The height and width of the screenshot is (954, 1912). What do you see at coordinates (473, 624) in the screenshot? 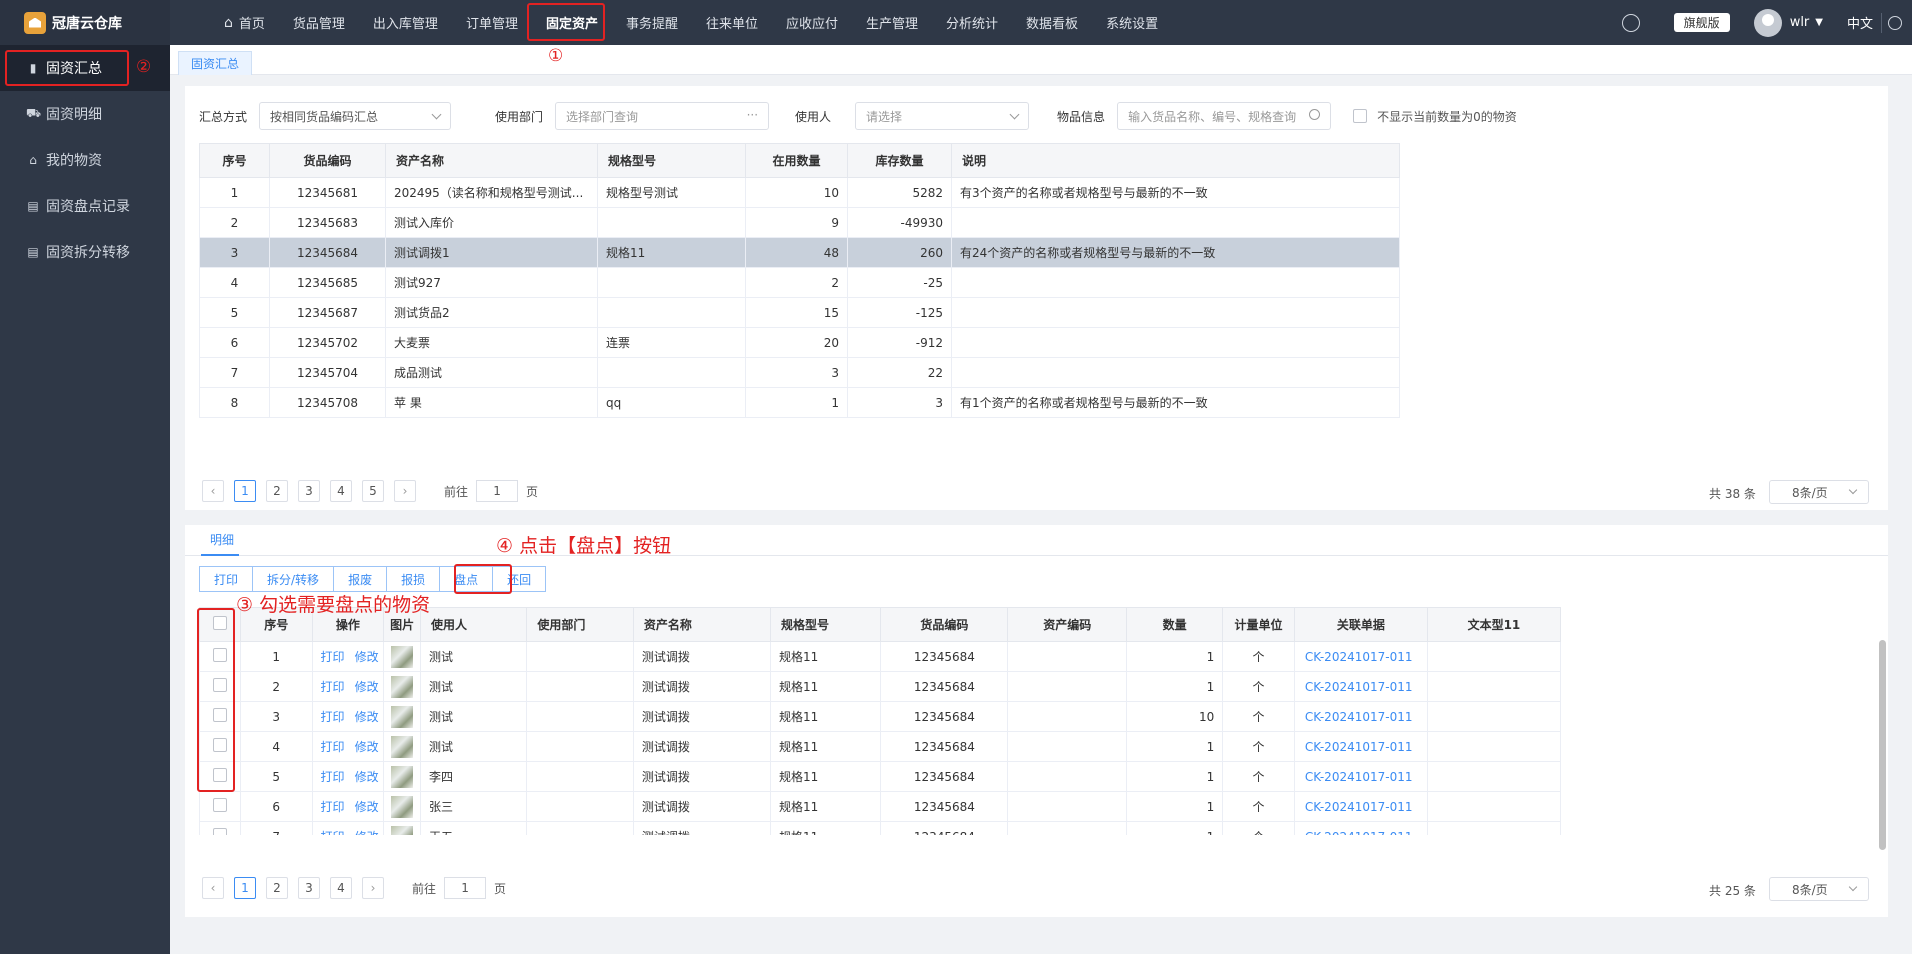
I see `column-header: 使用人` at bounding box center [473, 624].